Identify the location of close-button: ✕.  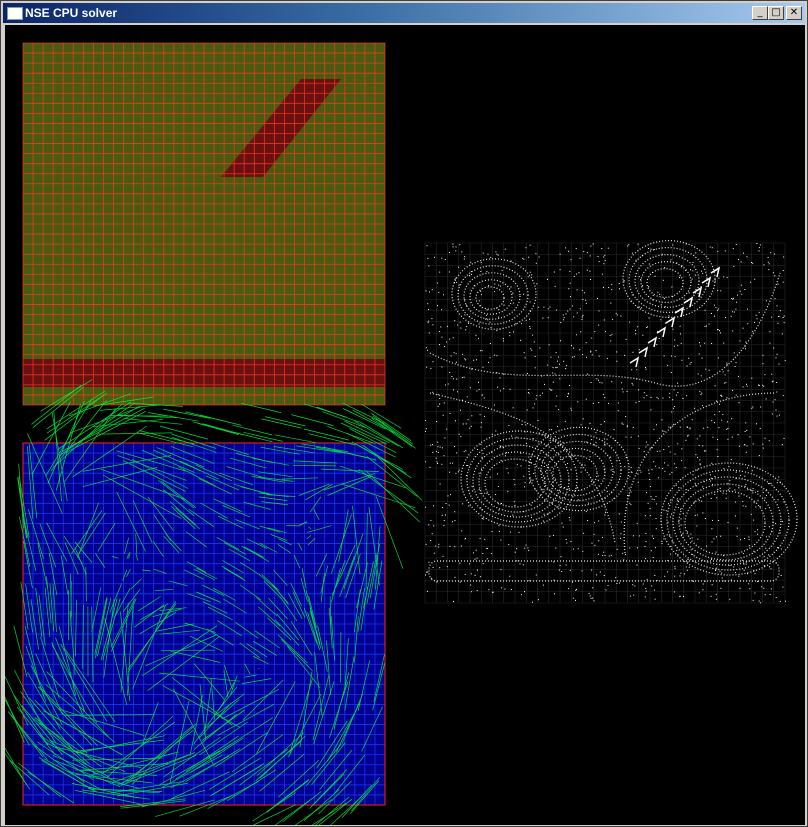
(794, 13).